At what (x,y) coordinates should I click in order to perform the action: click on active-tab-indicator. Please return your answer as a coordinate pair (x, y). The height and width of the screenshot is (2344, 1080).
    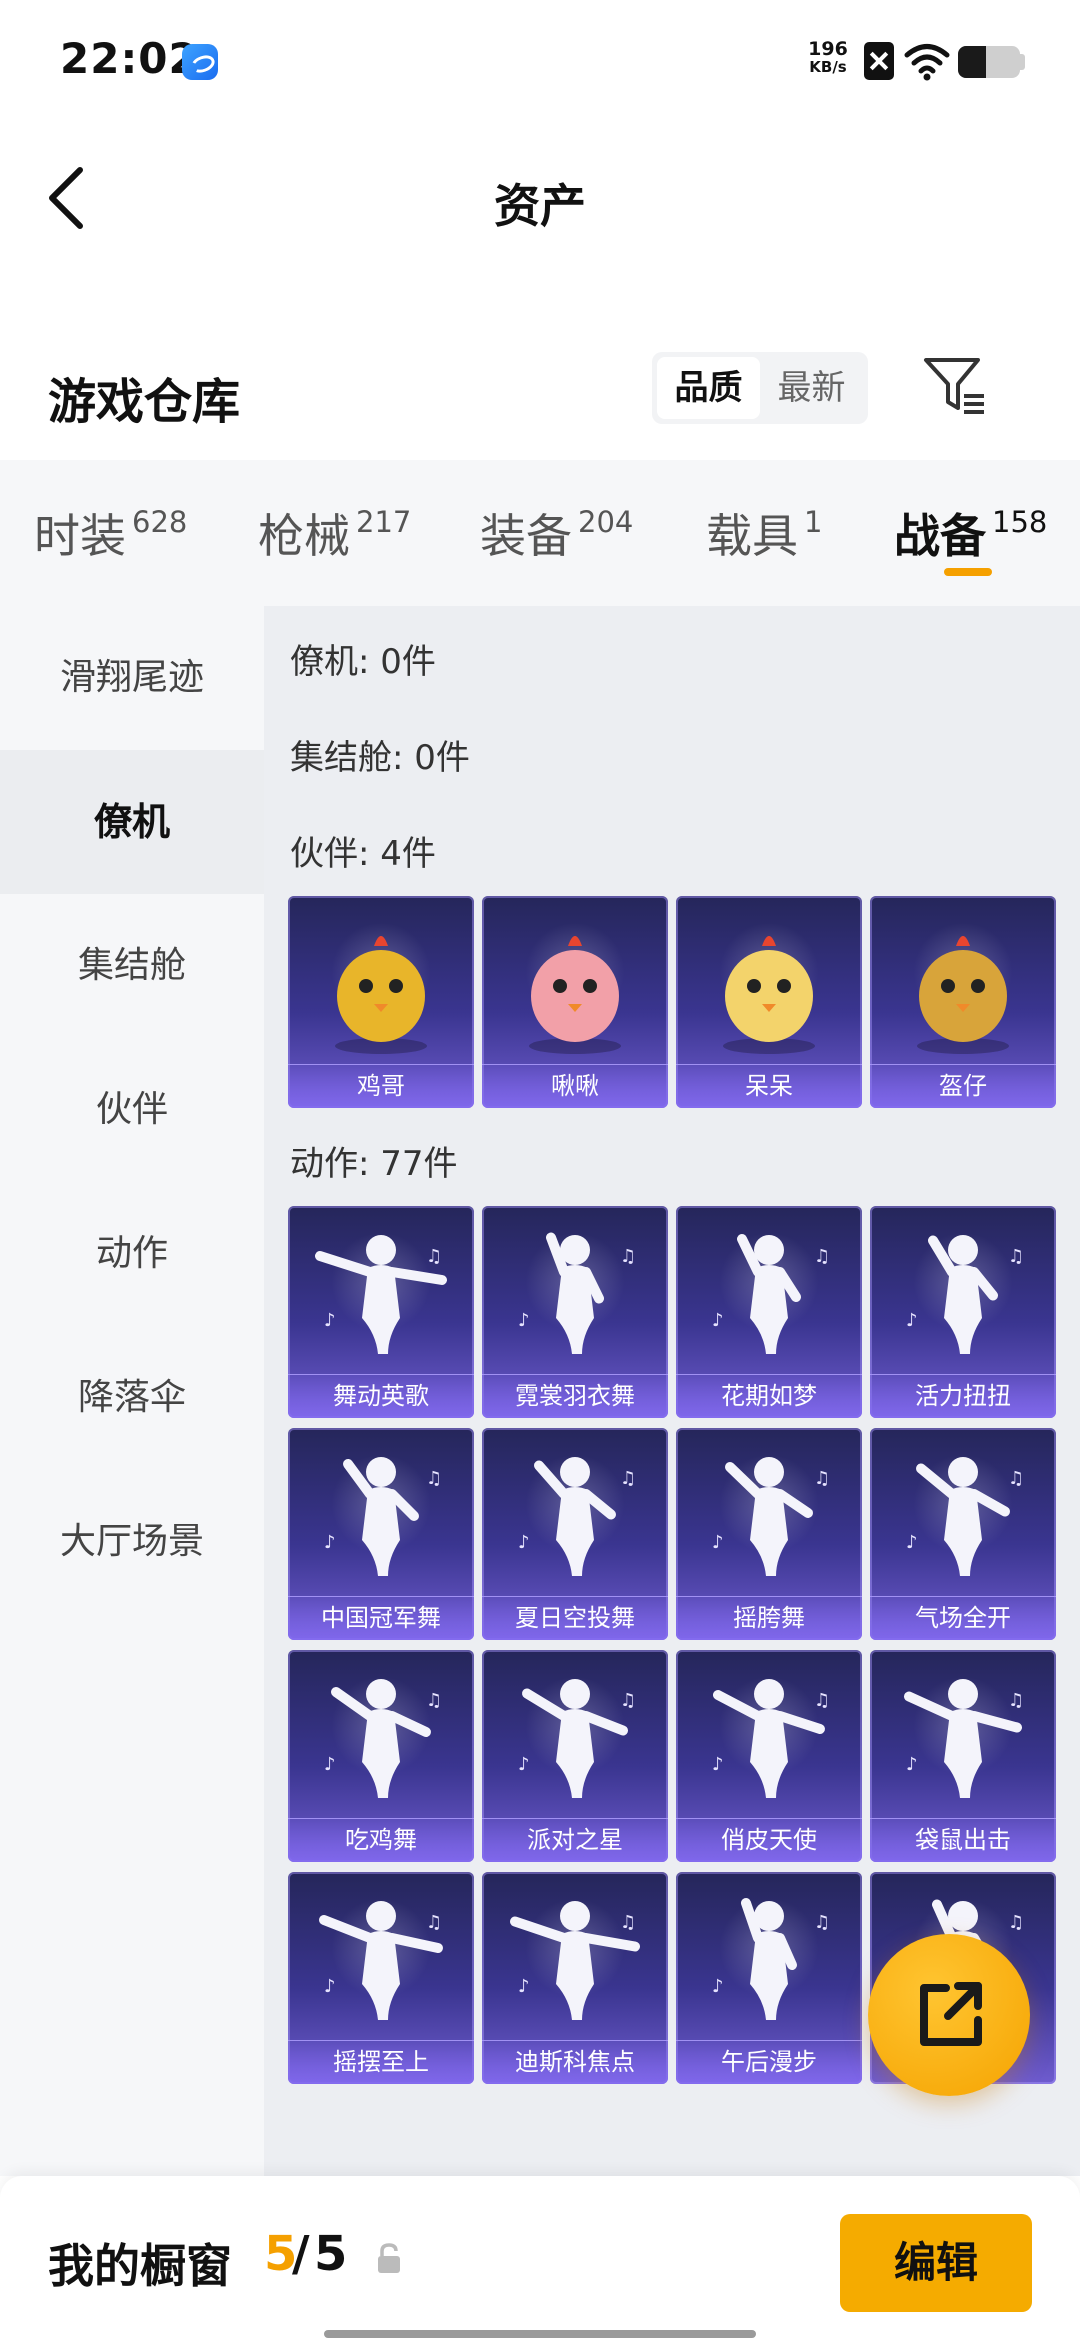
    Looking at the image, I should click on (968, 572).